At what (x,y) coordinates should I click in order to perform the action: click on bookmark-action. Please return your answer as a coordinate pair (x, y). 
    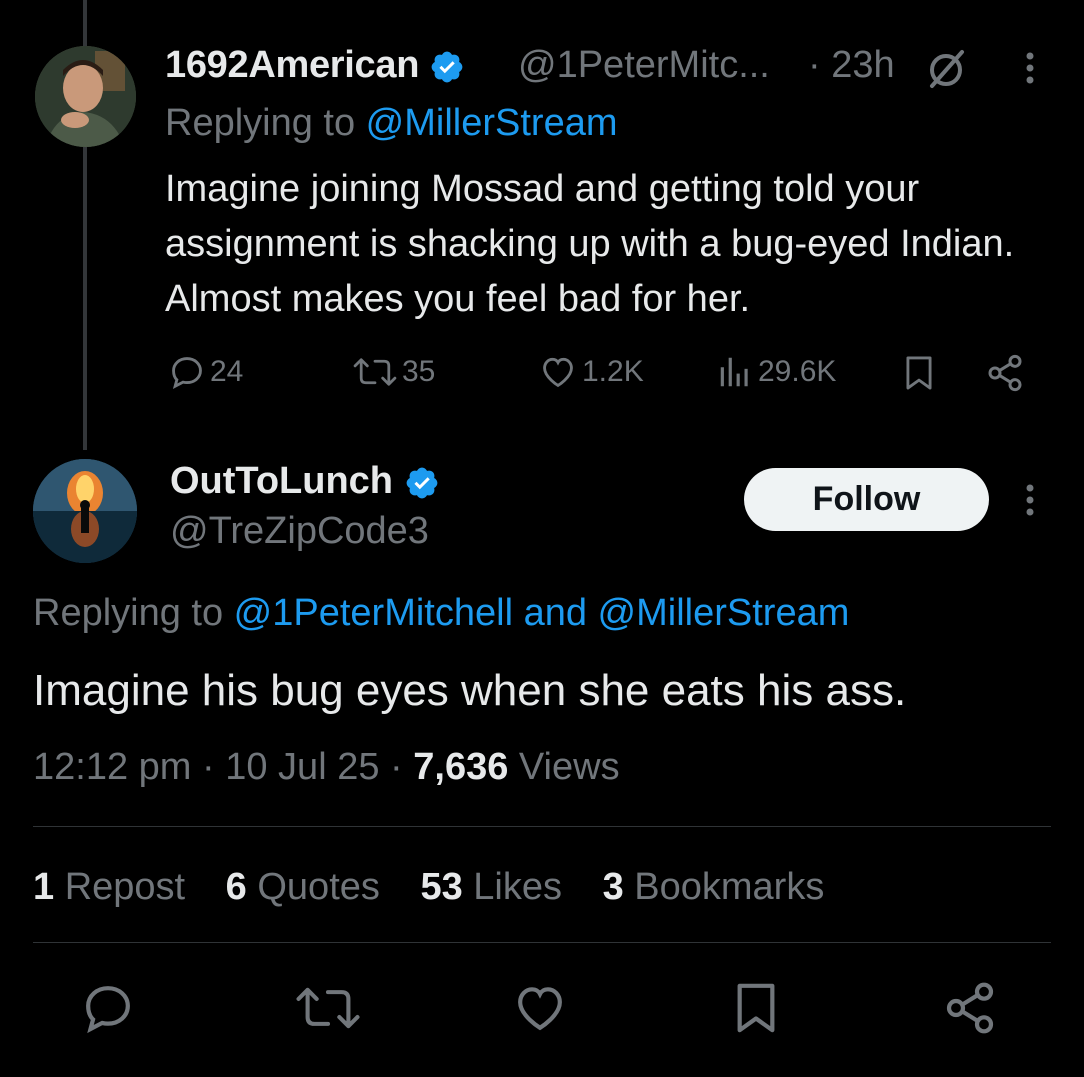
    Looking at the image, I should click on (921, 373).